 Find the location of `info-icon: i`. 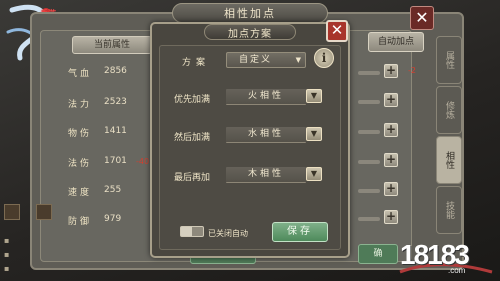

info-icon: i is located at coordinates (324, 58).